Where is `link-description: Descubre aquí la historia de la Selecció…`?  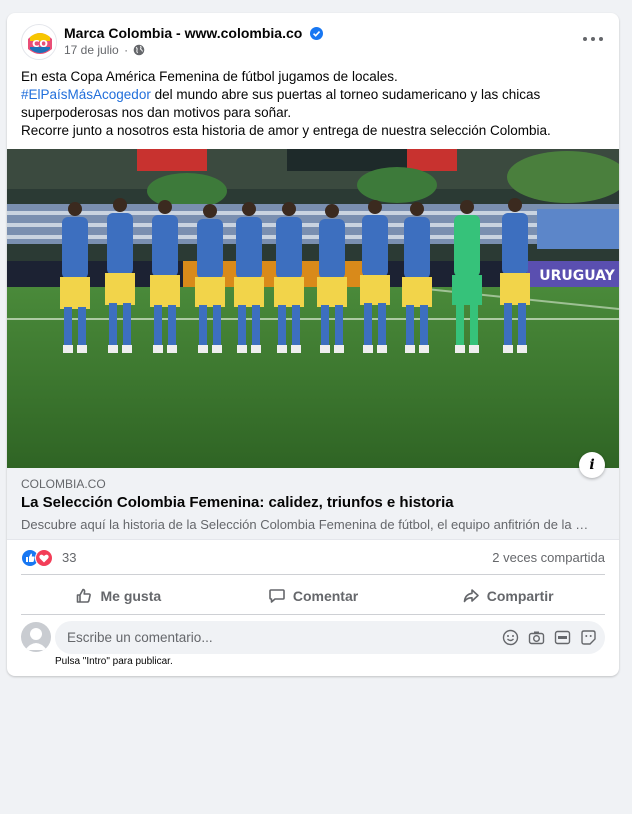 link-description: Descubre aquí la historia de la Selecció… is located at coordinates (309, 524).